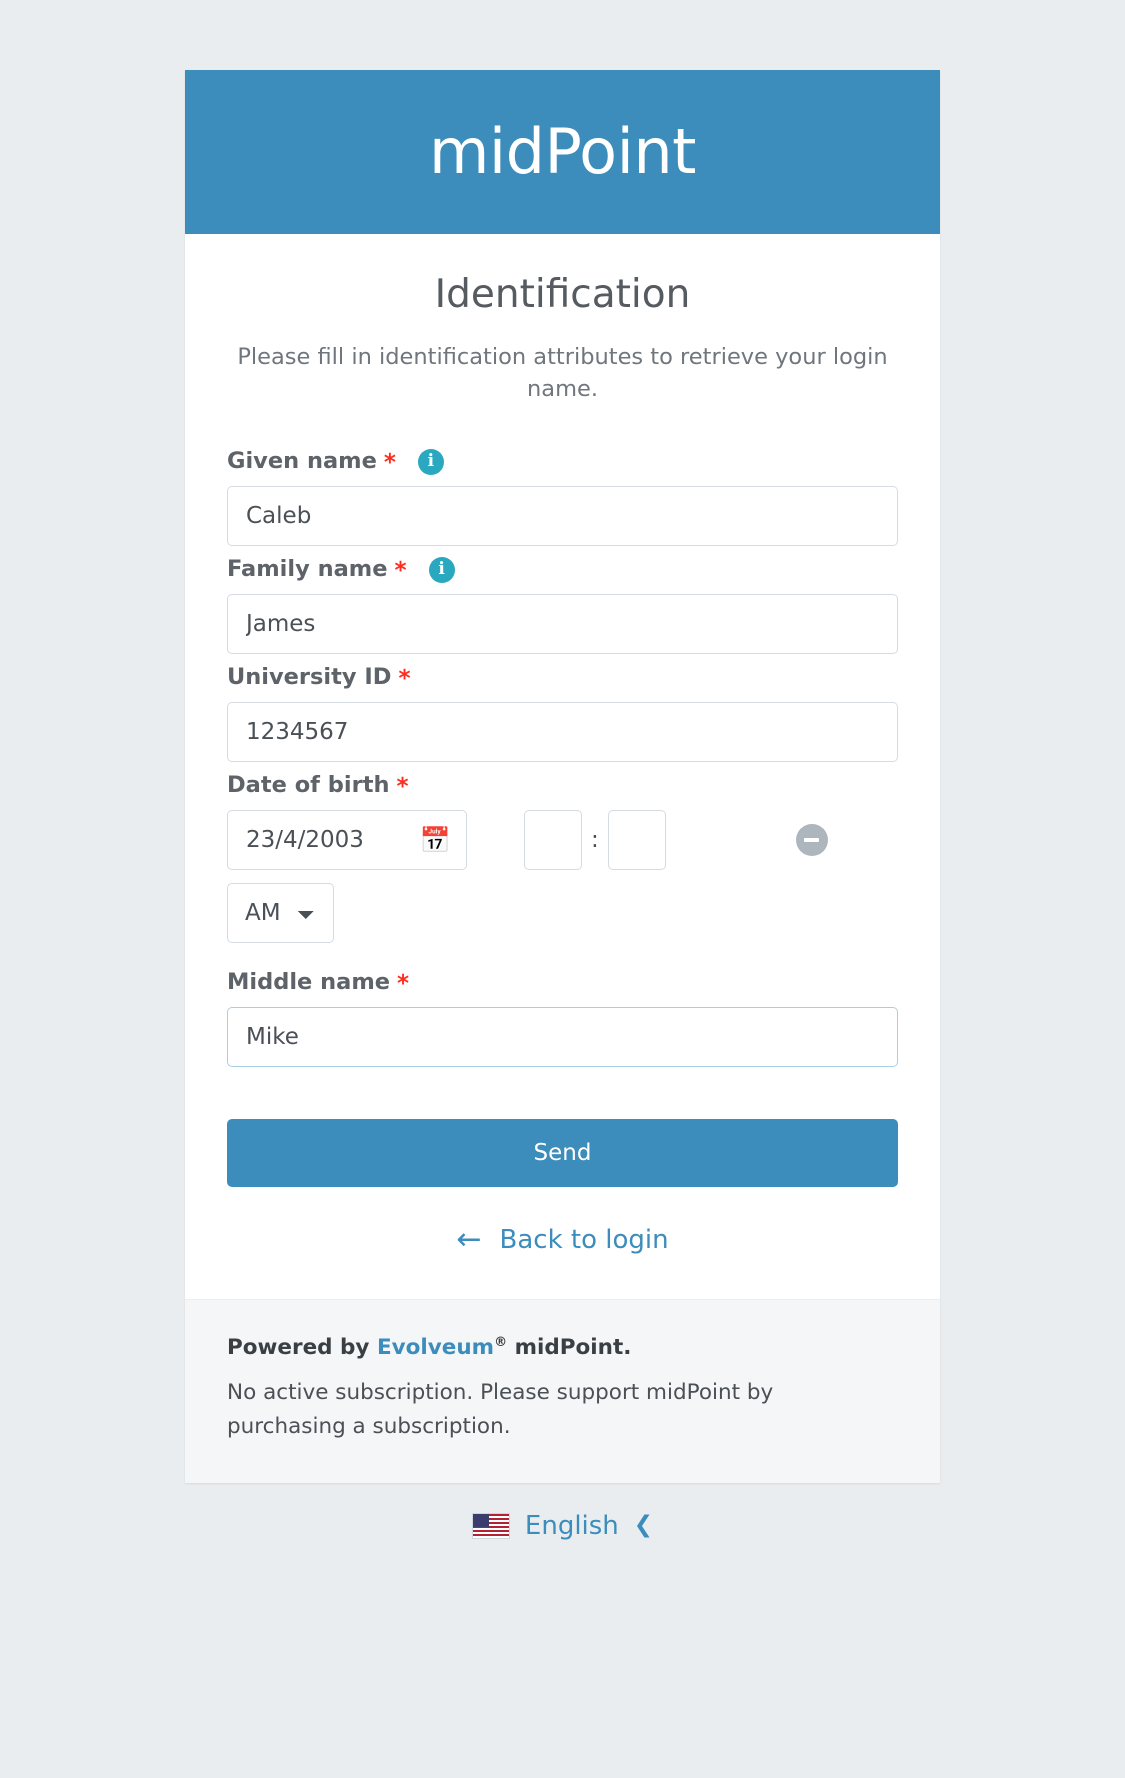  Describe the element at coordinates (309, 982) in the screenshot. I see `middle-name-label-text: Middle name` at that location.